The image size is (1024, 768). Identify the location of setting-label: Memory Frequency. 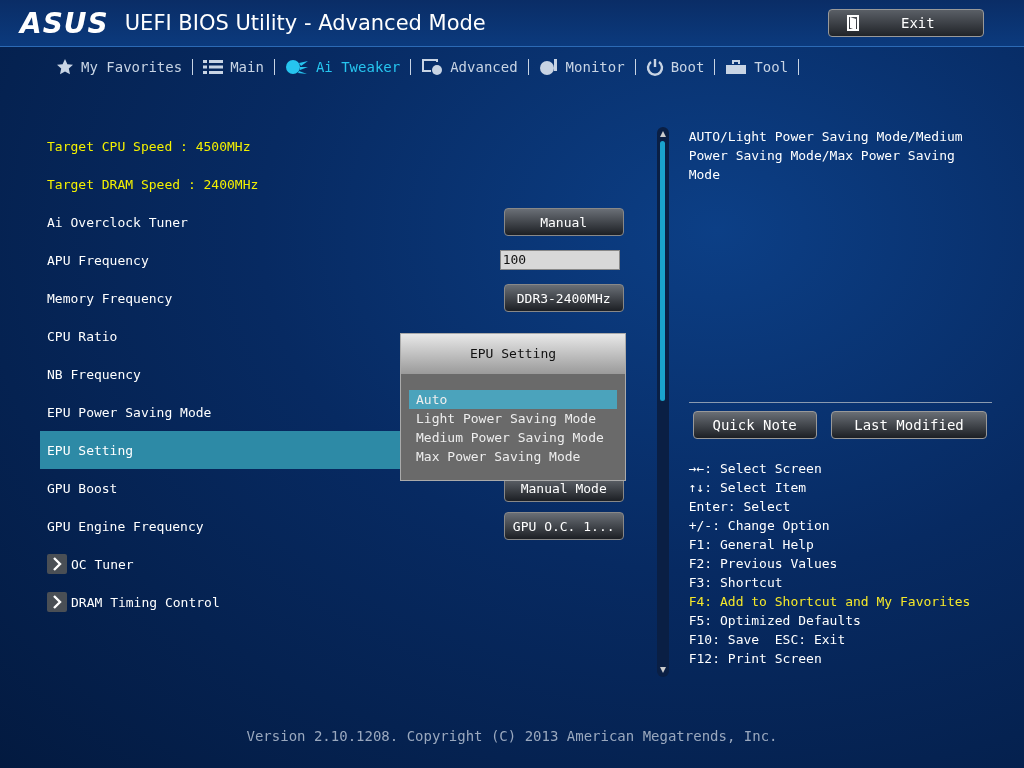
(110, 298).